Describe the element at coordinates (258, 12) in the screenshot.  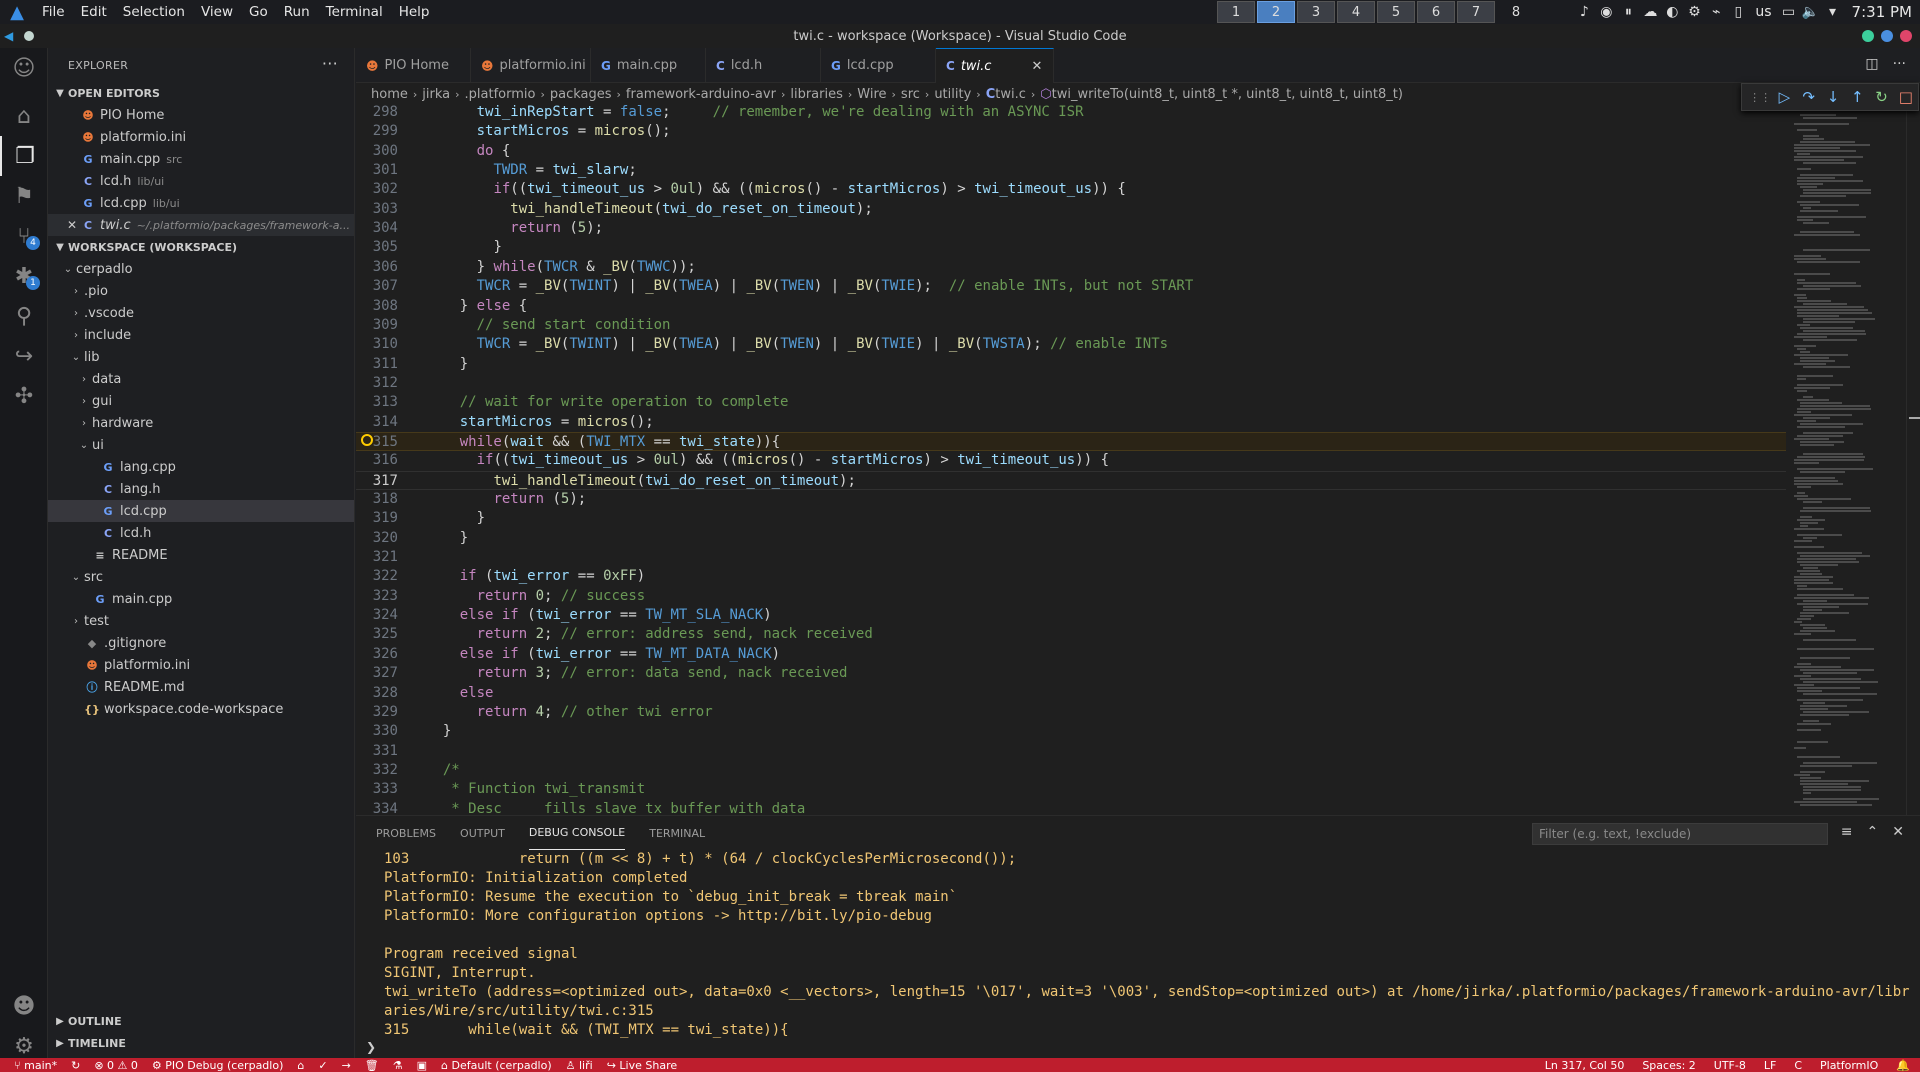
I see `menu-go: Go` at that location.